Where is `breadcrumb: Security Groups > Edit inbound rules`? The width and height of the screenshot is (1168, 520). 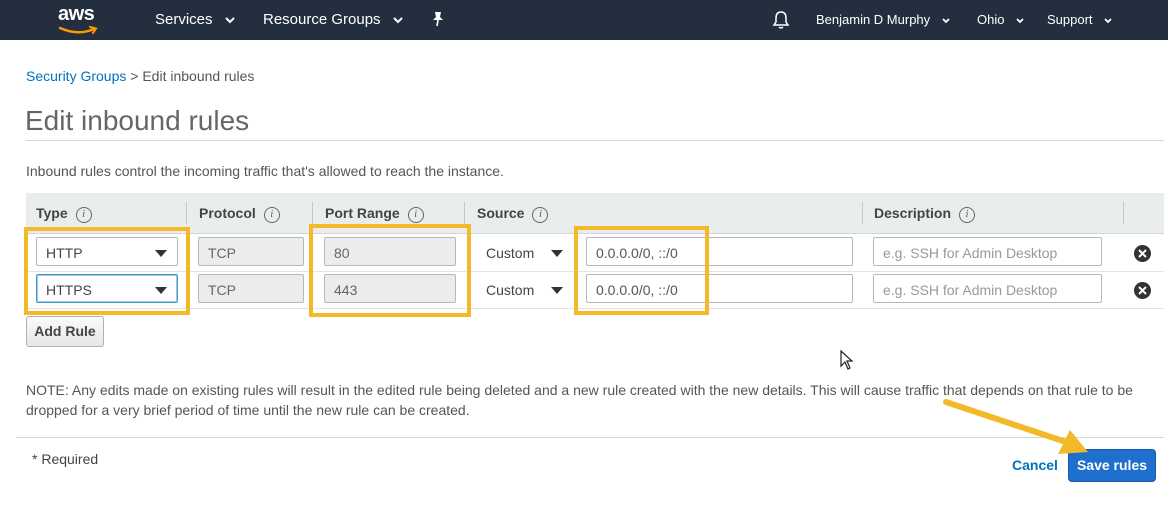
breadcrumb: Security Groups > Edit inbound rules is located at coordinates (140, 76).